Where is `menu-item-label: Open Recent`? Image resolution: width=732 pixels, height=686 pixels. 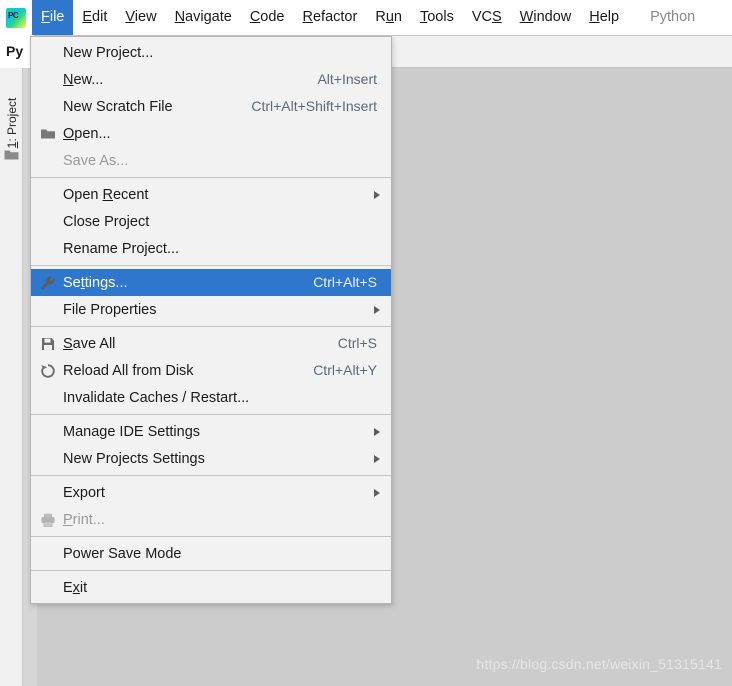
menu-item-label: Open Recent is located at coordinates (106, 194).